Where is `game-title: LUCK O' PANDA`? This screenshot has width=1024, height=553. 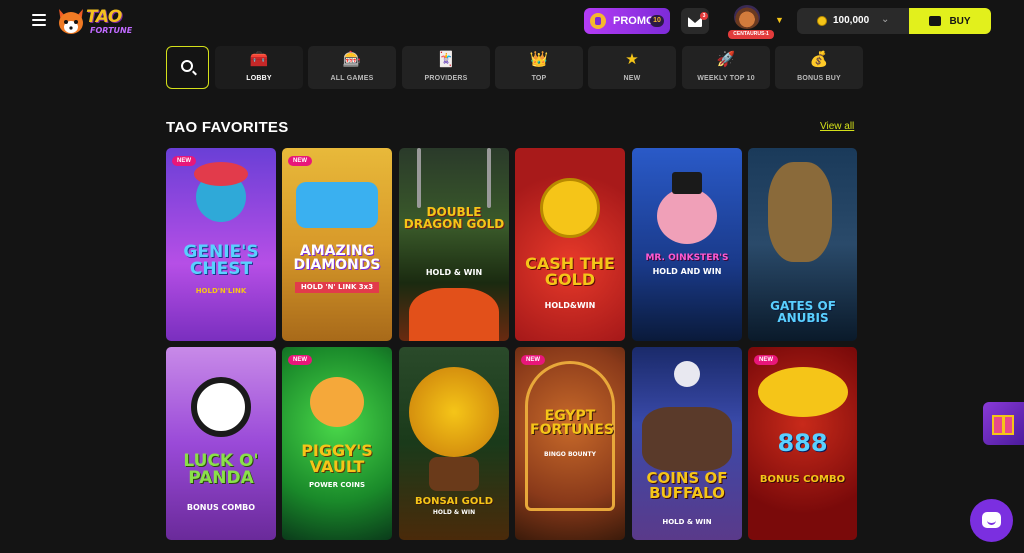
game-title: LUCK O' PANDA is located at coordinates (221, 469).